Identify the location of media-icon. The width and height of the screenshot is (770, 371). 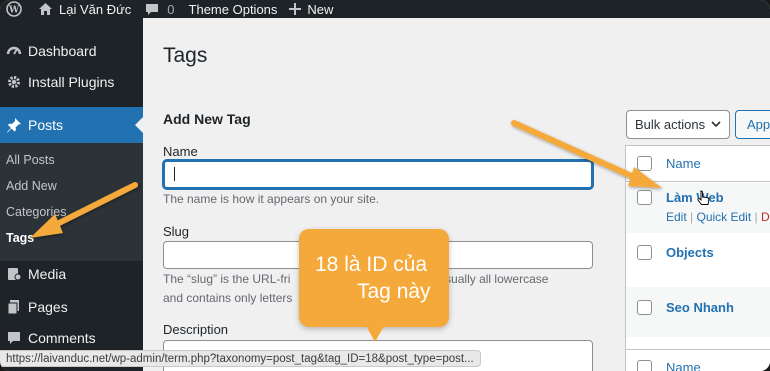
(15, 274).